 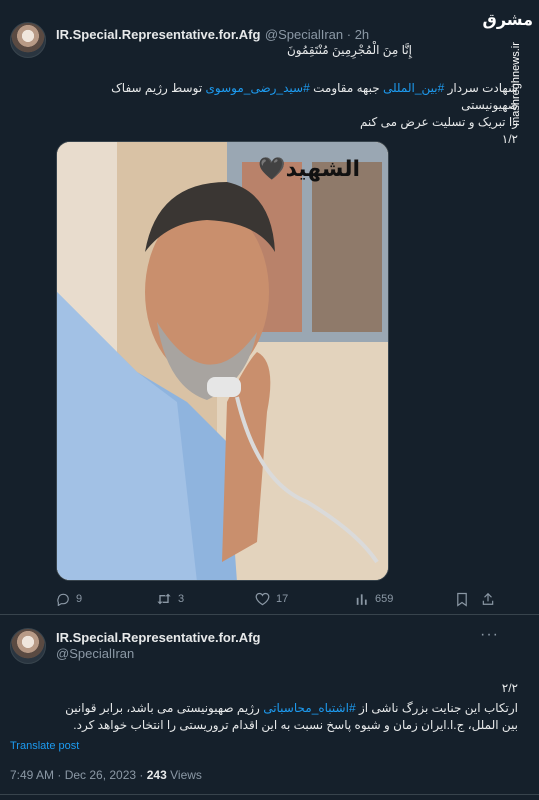 I want to click on hashtag-link: #اشتباه_محاسباتی, so click(x=309, y=708).